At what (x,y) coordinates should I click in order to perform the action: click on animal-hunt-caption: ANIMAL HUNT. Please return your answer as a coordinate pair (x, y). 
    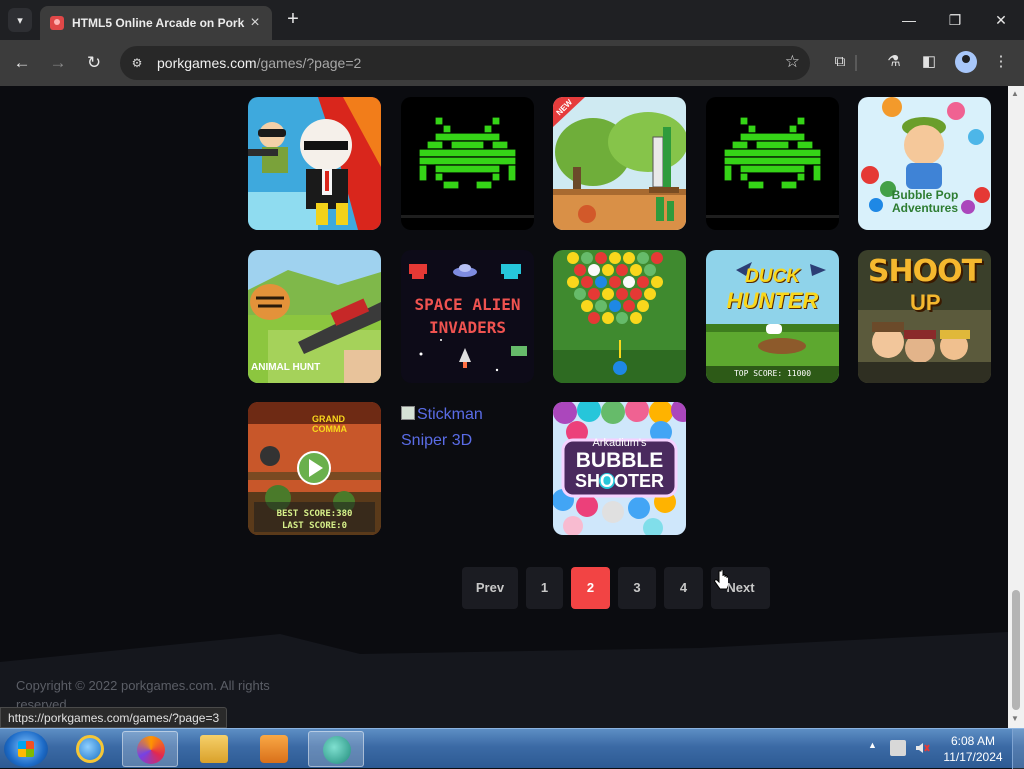
    Looking at the image, I should click on (286, 367).